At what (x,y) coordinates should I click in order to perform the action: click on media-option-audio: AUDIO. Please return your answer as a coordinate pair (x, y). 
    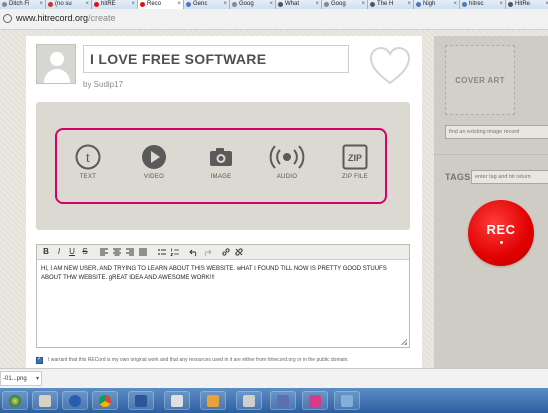
    Looking at the image, I should click on (287, 169).